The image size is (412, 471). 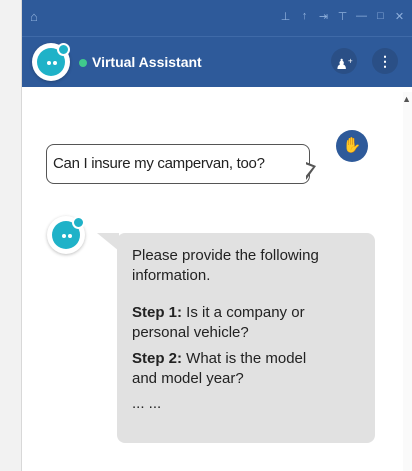 What do you see at coordinates (217, 18) in the screenshot?
I see `title-bar: ⌂ ⊥ ↑ ⇥ ⊤ — □ ✕` at bounding box center [217, 18].